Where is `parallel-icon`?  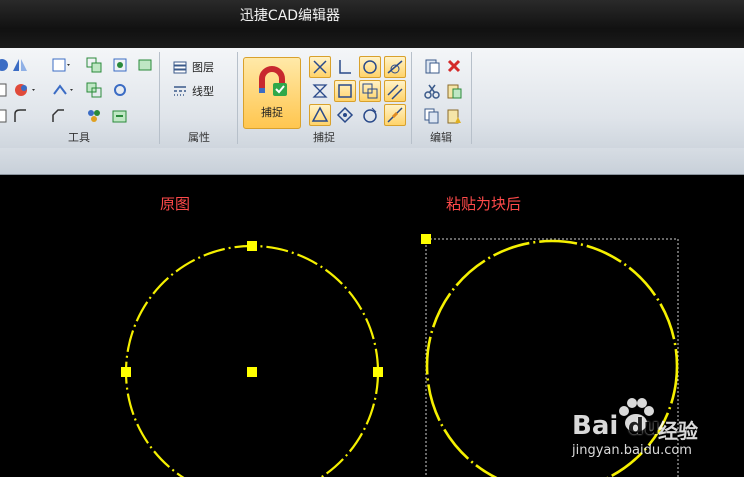
parallel-icon is located at coordinates (395, 92).